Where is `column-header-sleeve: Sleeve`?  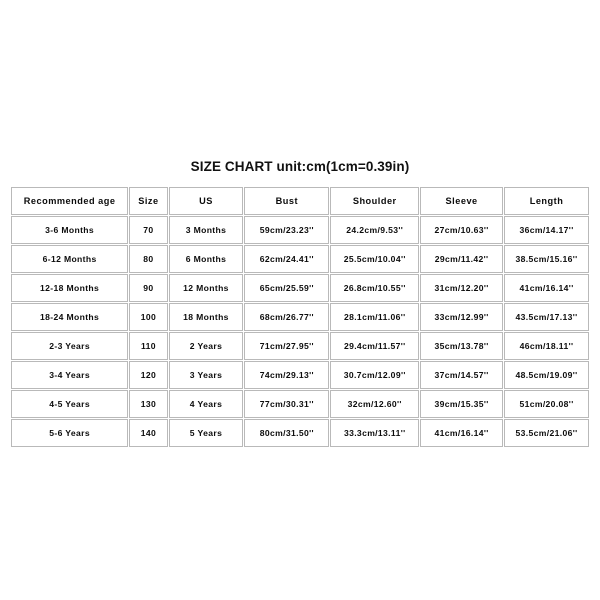 column-header-sleeve: Sleeve is located at coordinates (462, 201).